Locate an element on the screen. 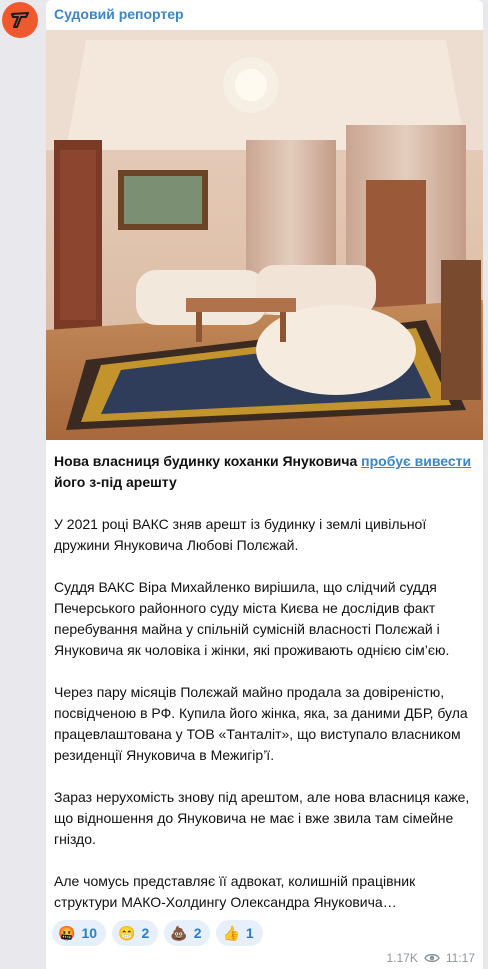  reaction-count: 10 is located at coordinates (89, 933).